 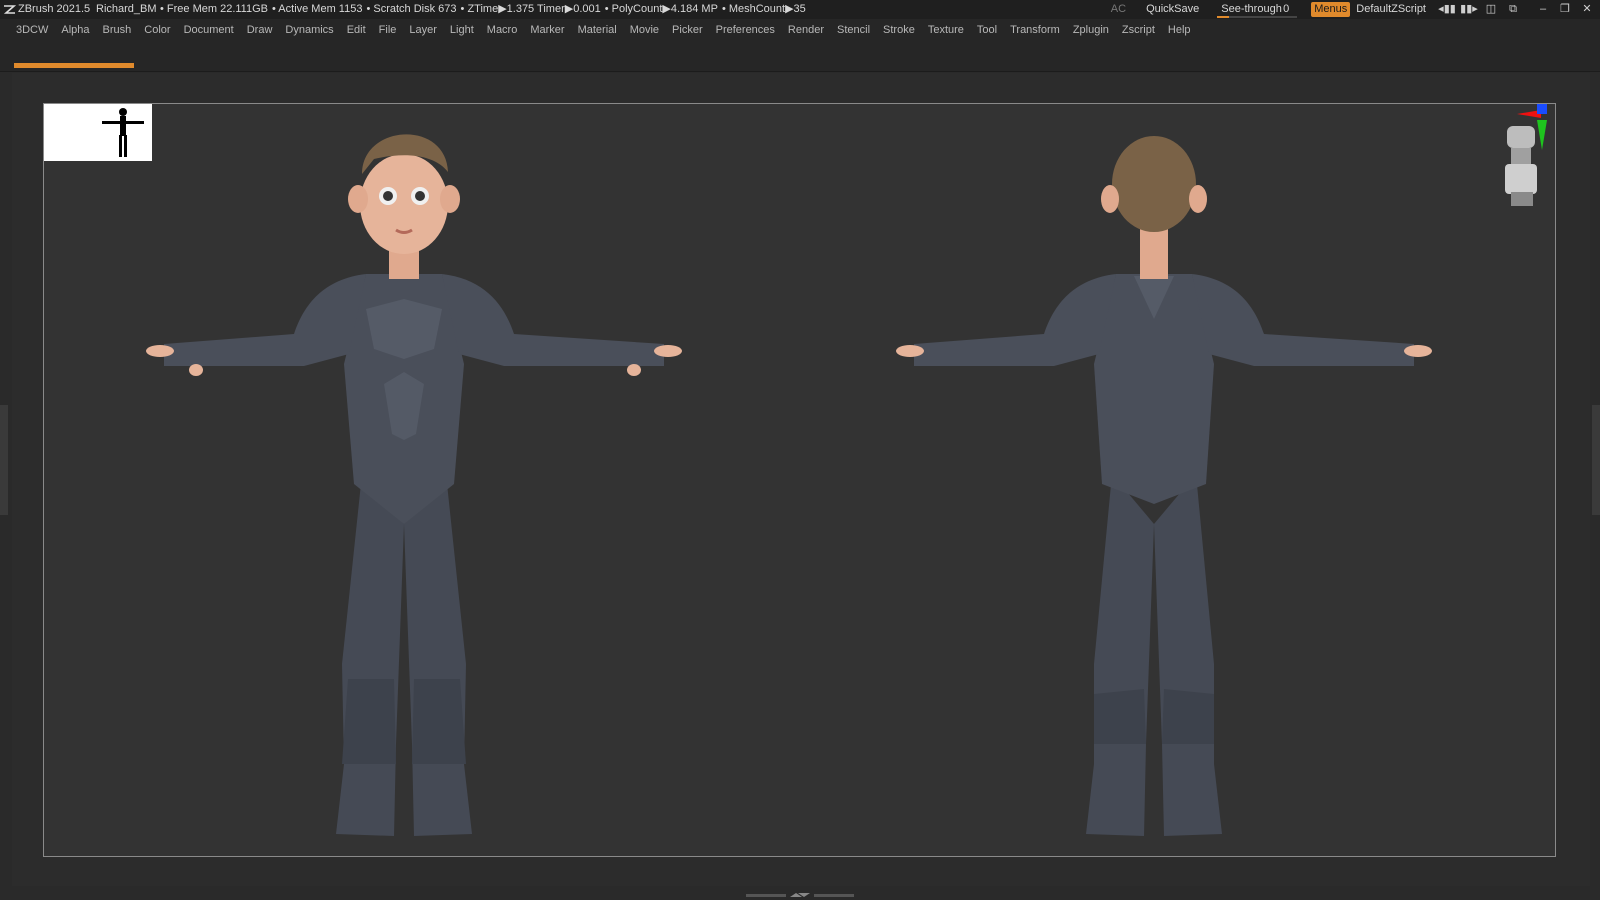 What do you see at coordinates (1172, 9) in the screenshot?
I see `quicksave-button: QuickSave` at bounding box center [1172, 9].